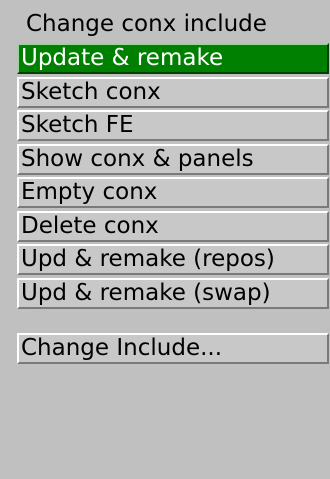  What do you see at coordinates (173, 125) in the screenshot?
I see `sketch-fe-button: Sketch FE` at bounding box center [173, 125].